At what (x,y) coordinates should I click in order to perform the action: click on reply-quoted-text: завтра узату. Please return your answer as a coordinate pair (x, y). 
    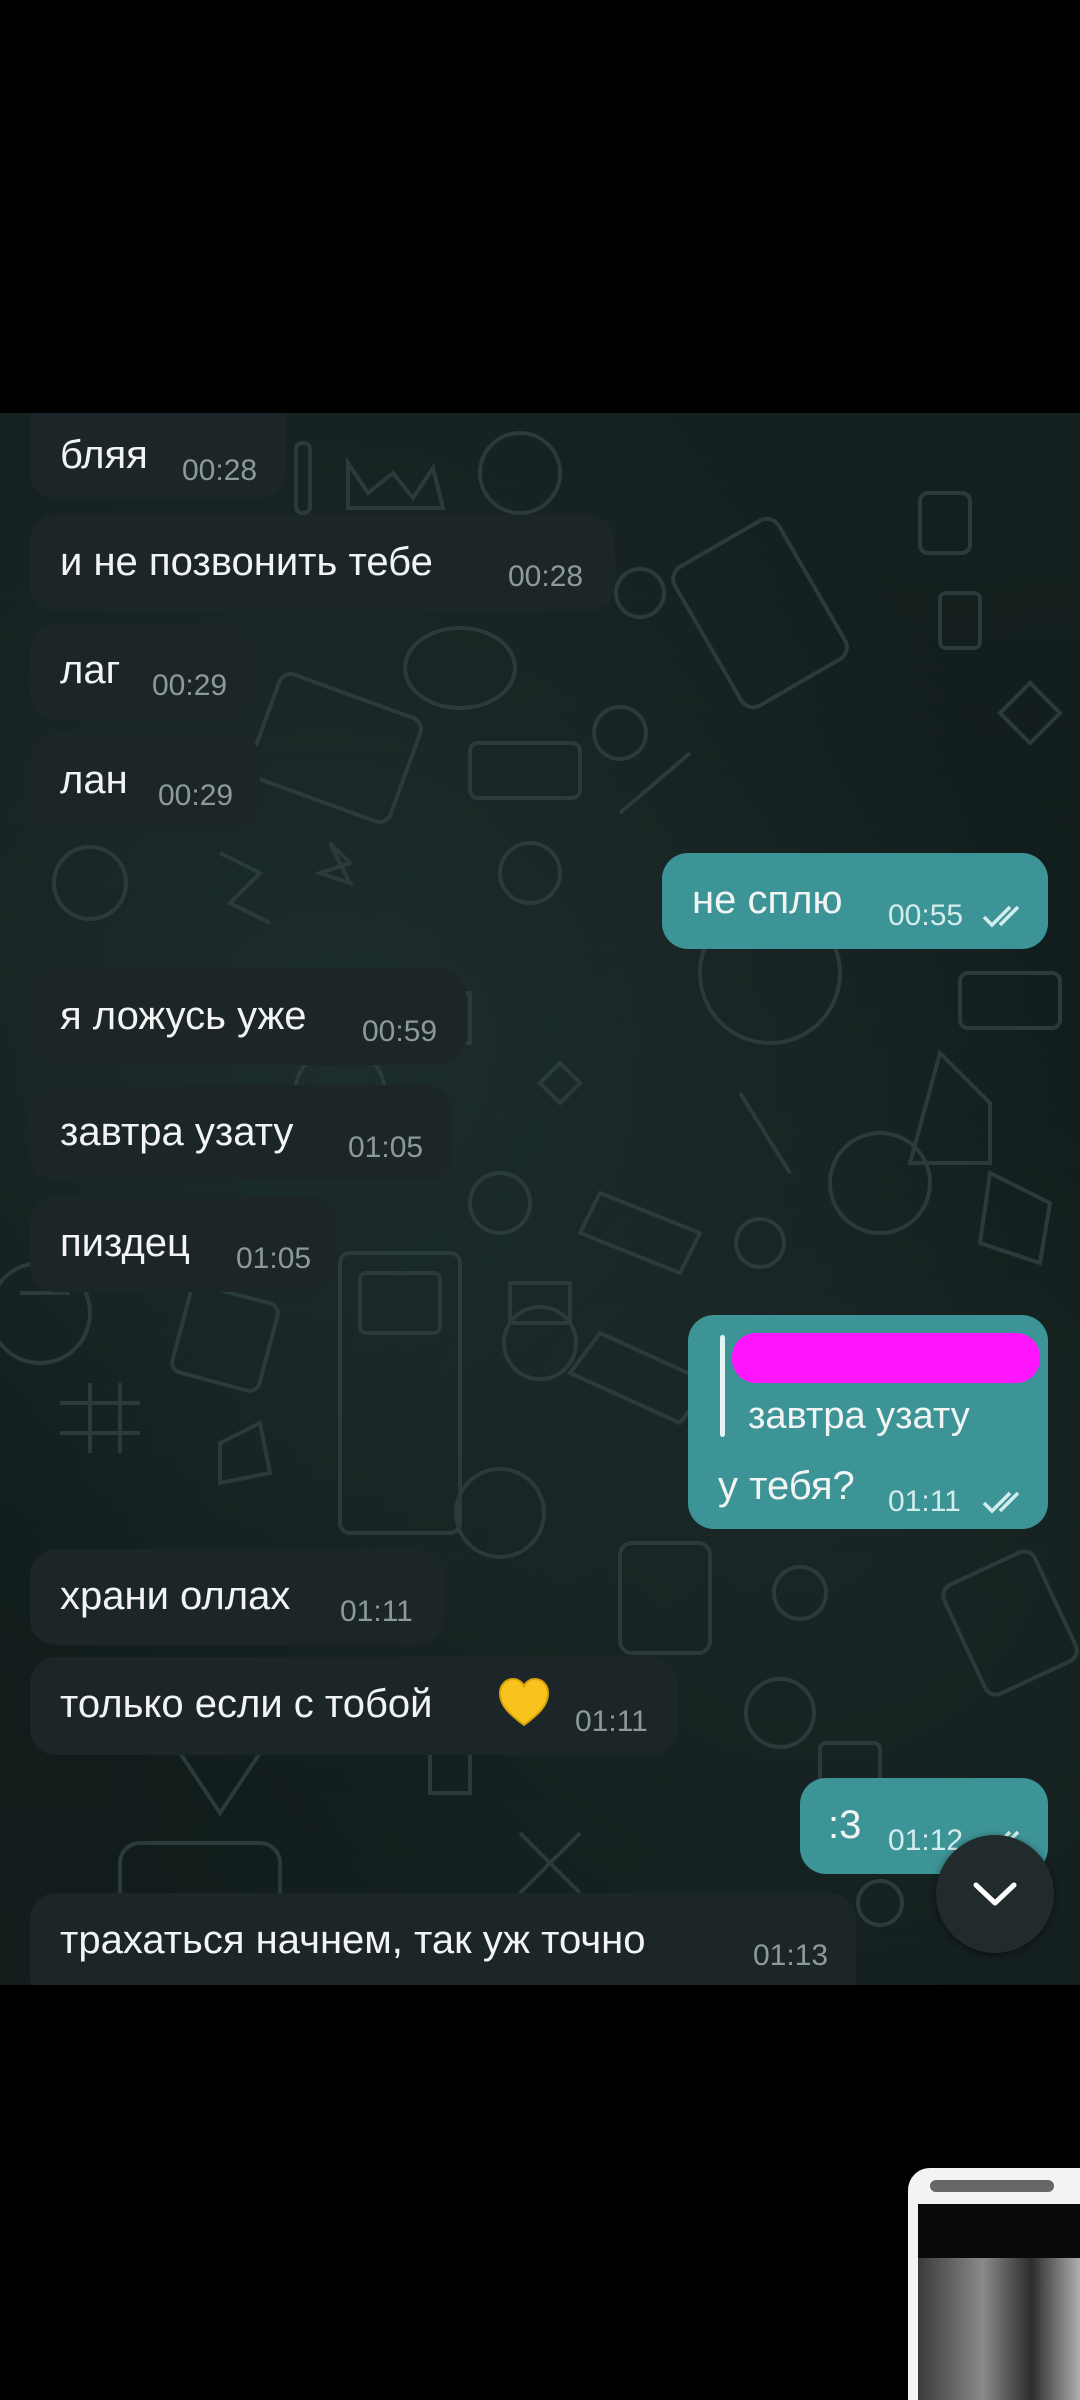
    Looking at the image, I should click on (859, 1416).